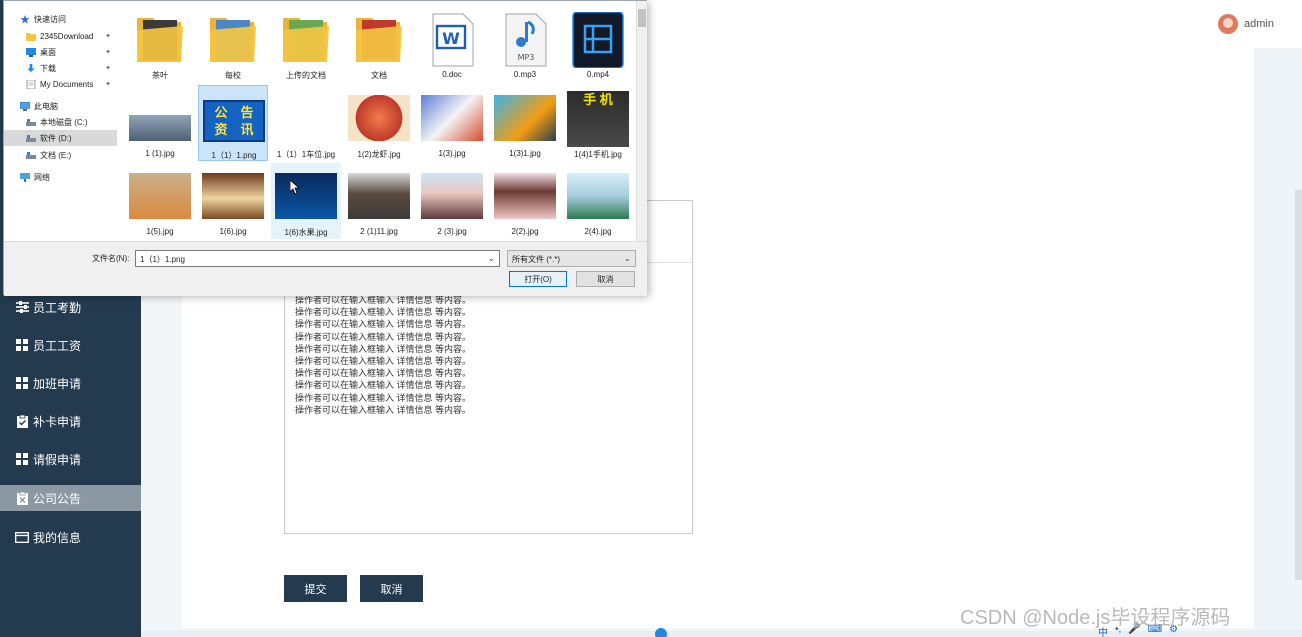 This screenshot has height=637, width=1302. I want to click on file-tile: 每校, so click(233, 44).